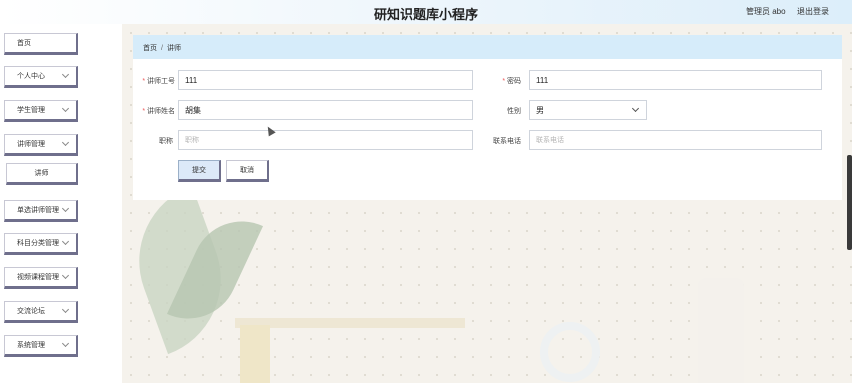 The height and width of the screenshot is (383, 852). I want to click on breadcrumb: 首页 / 讲师, so click(487, 47).